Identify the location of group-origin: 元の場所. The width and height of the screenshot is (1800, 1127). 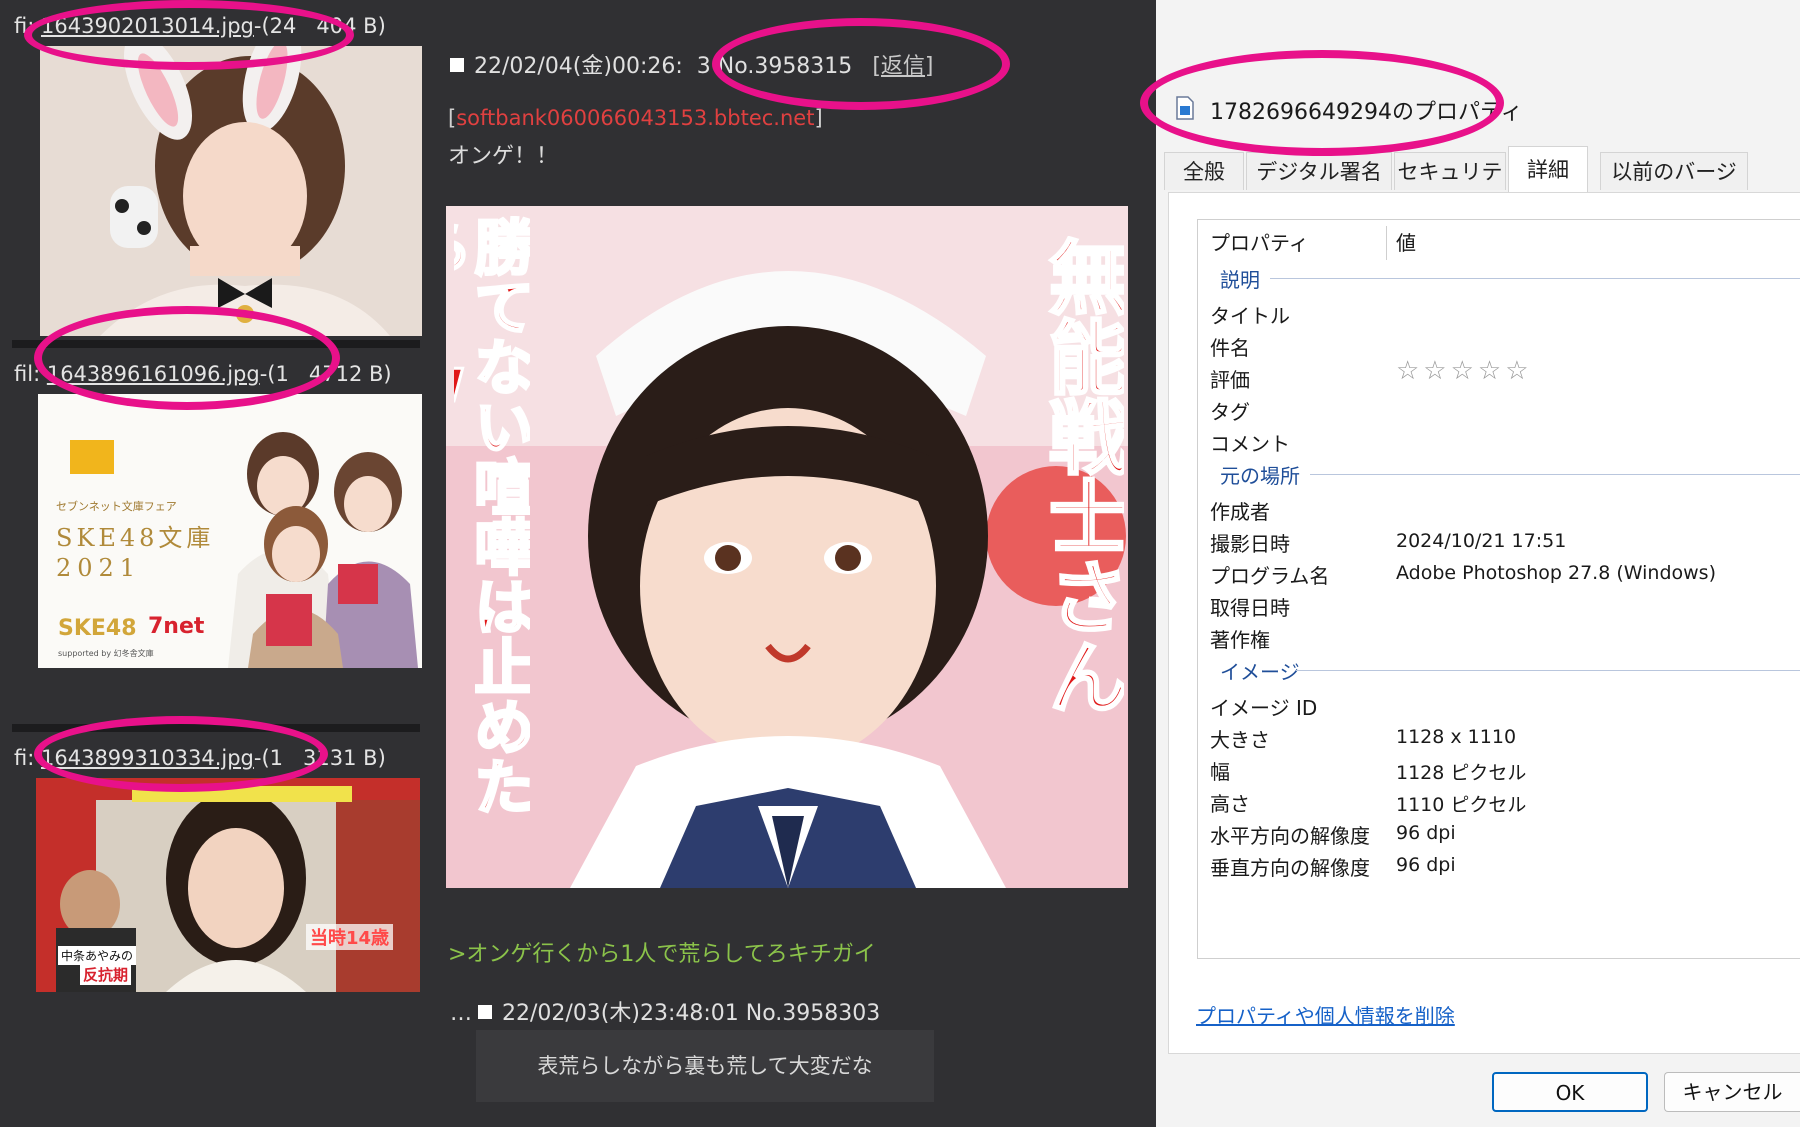
(1260, 476).